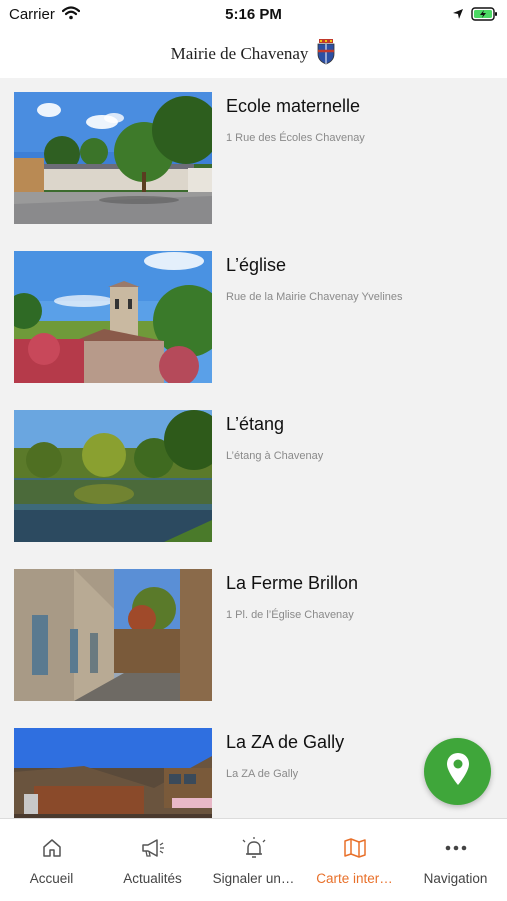 The image size is (507, 901). I want to click on tab-navigation: Navigation, so click(455, 860).